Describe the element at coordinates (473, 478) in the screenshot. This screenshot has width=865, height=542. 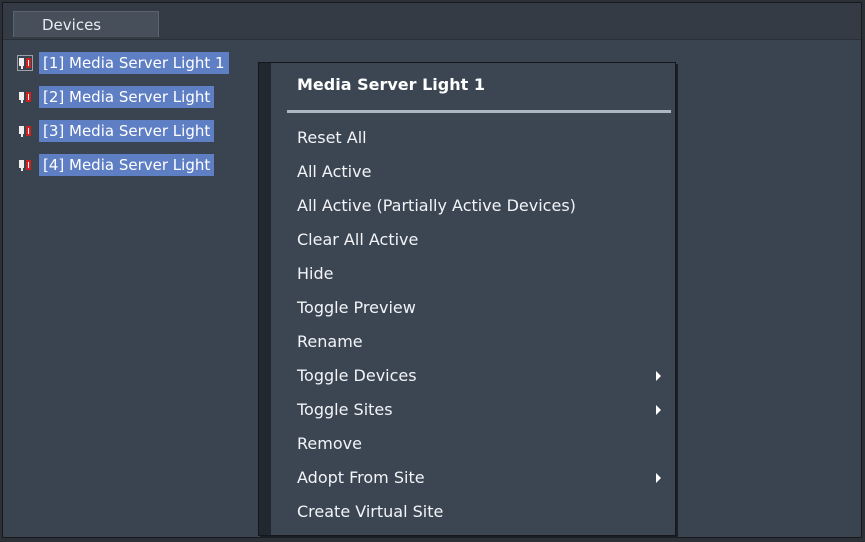
I see `menu-item-adopt-from-site: Adopt From Site` at that location.